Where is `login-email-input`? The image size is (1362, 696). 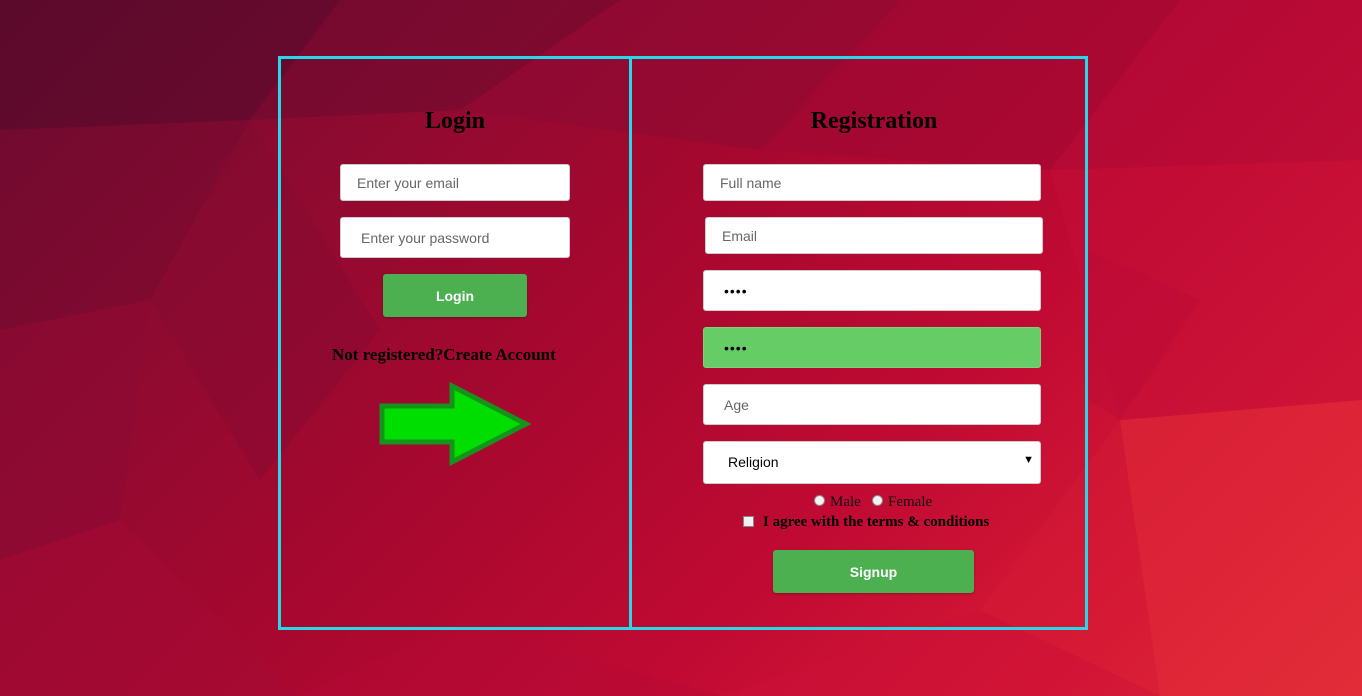 login-email-input is located at coordinates (455, 182).